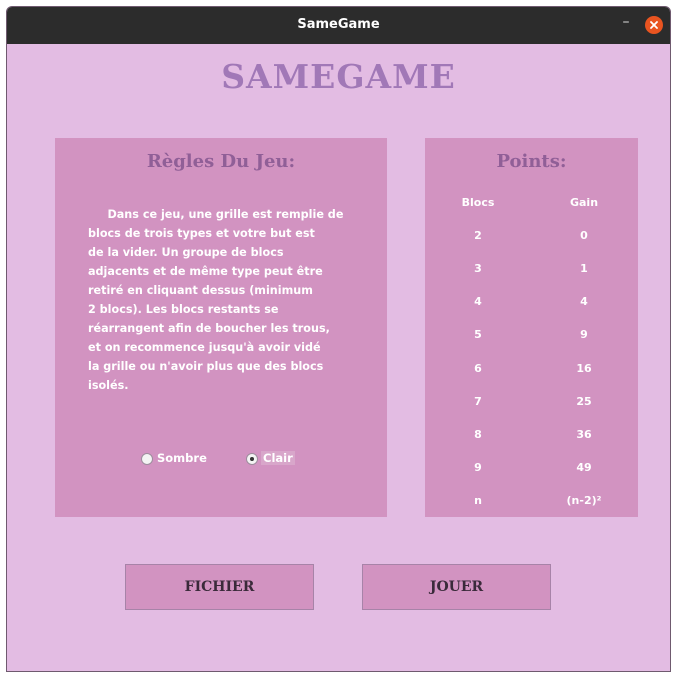 Image resolution: width=677 pixels, height=678 pixels. I want to click on theme-radio-label: Sombre, so click(182, 458).